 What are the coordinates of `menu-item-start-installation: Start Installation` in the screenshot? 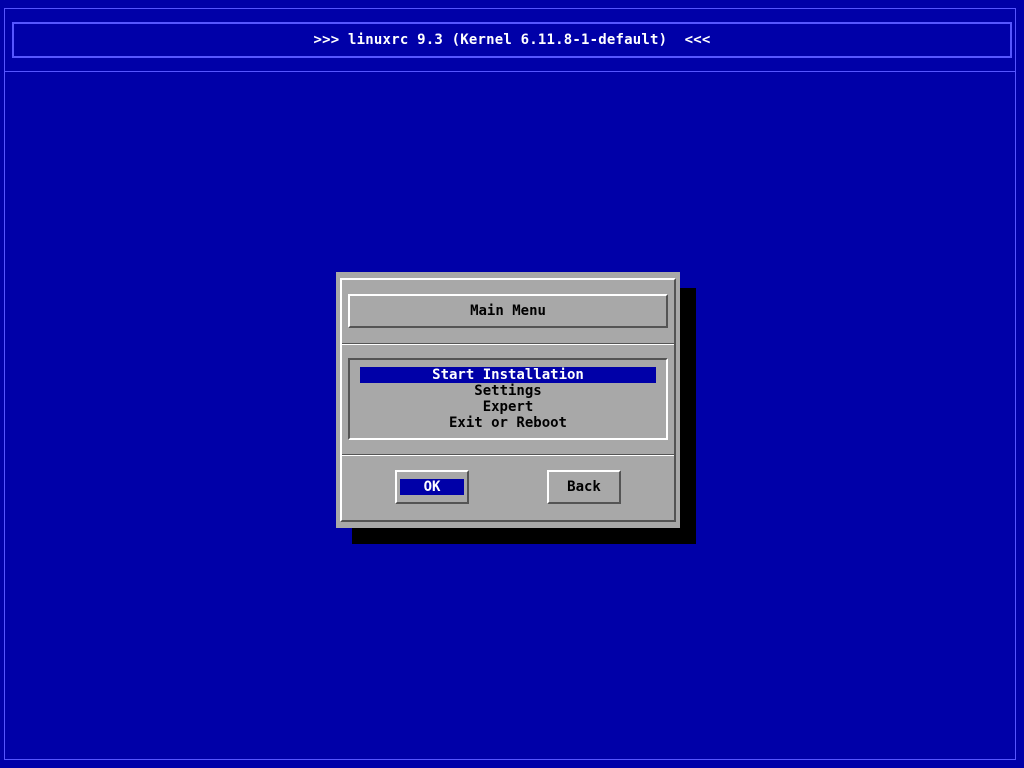 It's located at (508, 375).